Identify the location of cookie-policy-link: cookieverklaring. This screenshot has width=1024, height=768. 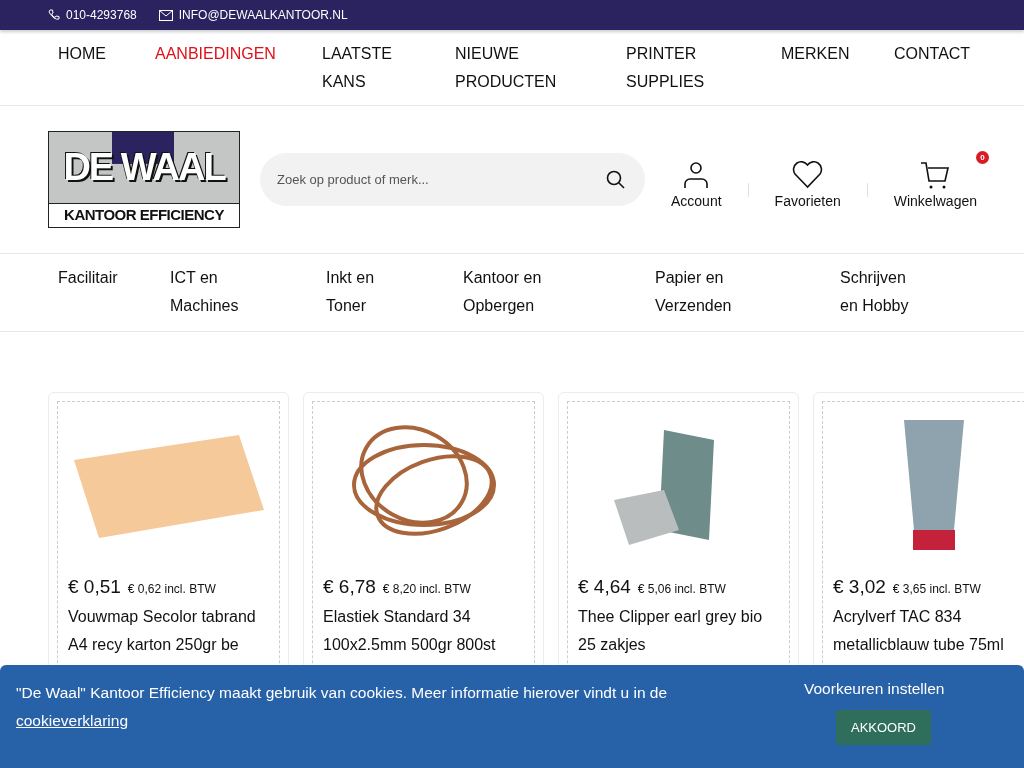
(72, 720).